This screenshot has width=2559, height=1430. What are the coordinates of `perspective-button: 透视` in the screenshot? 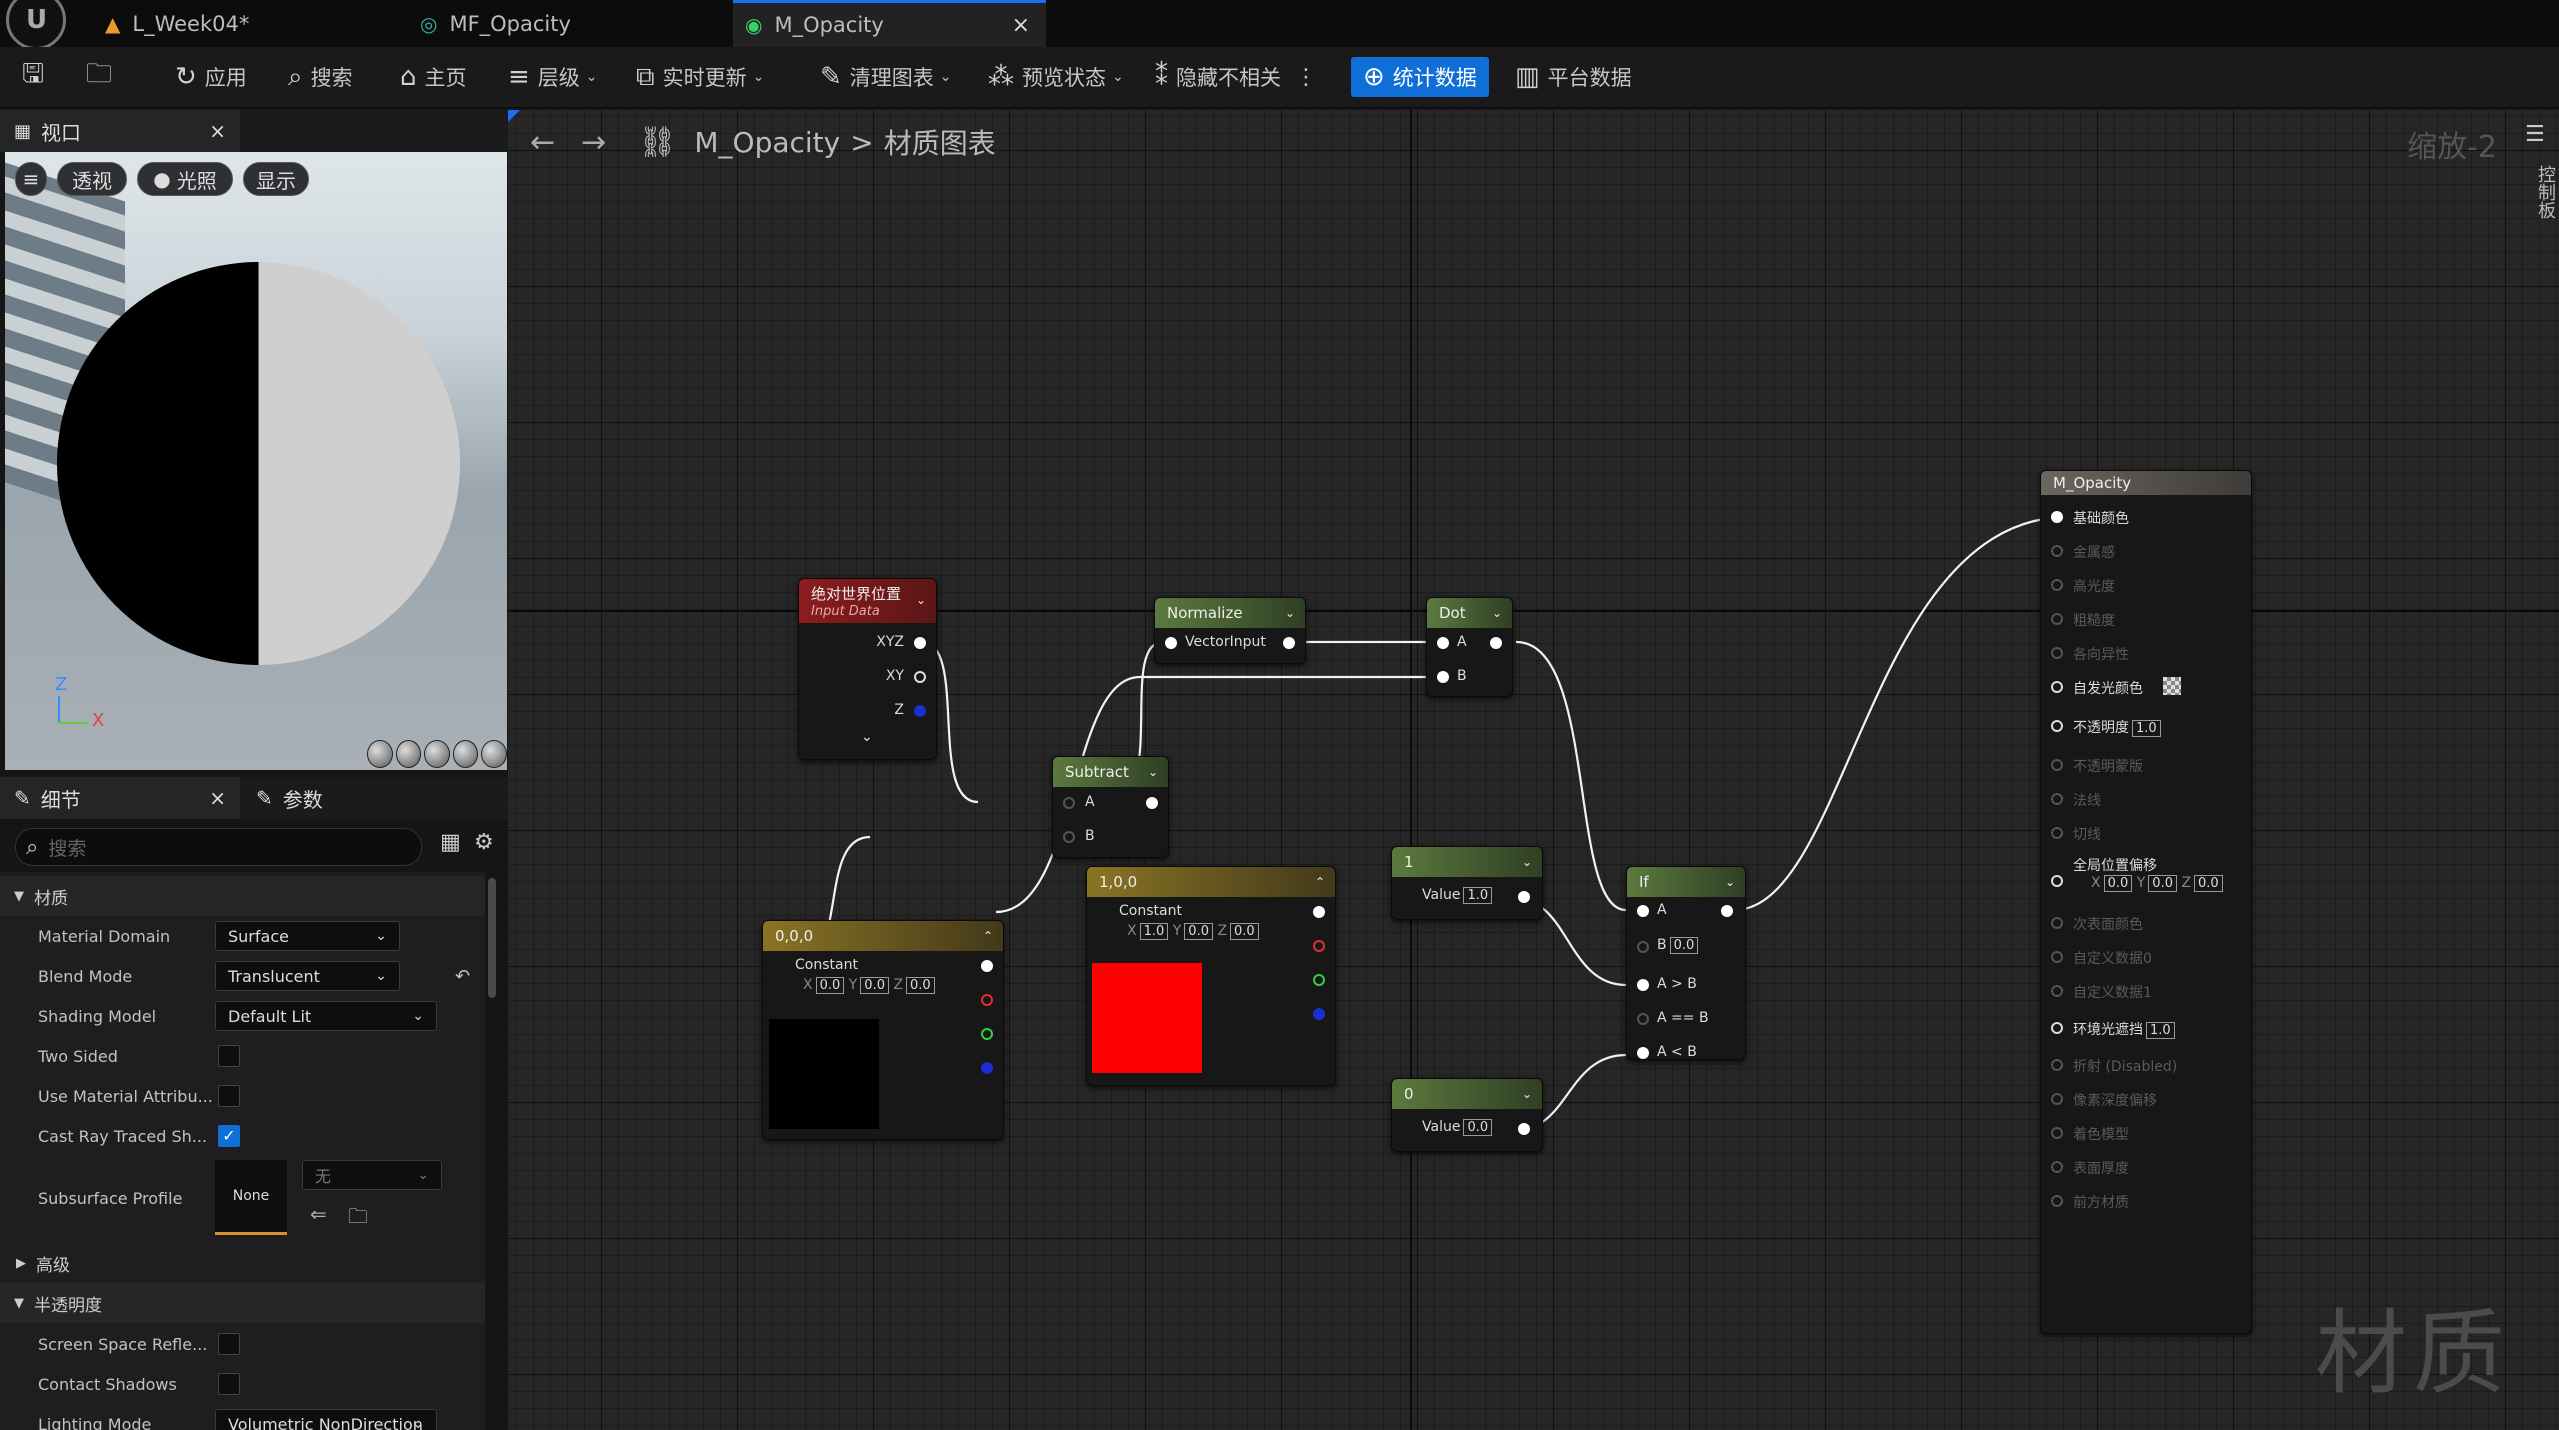 It's located at (92, 179).